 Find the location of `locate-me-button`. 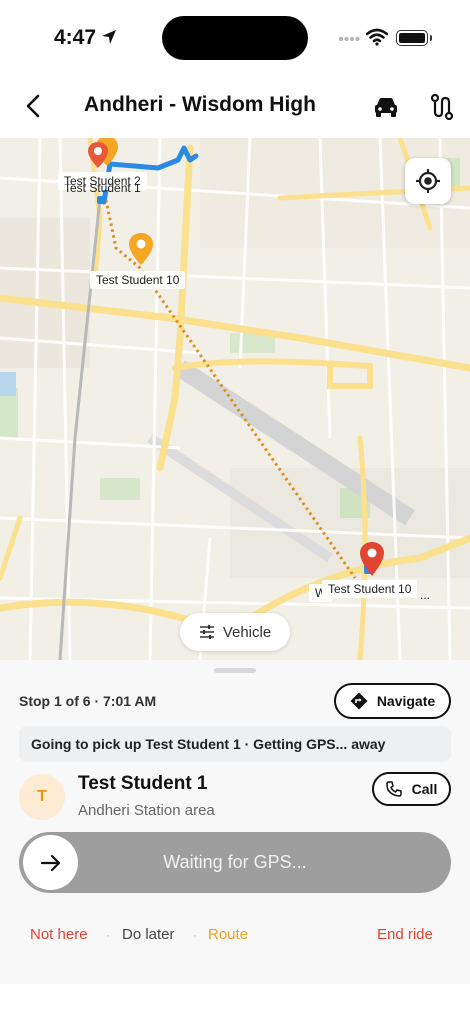

locate-me-button is located at coordinates (428, 181).